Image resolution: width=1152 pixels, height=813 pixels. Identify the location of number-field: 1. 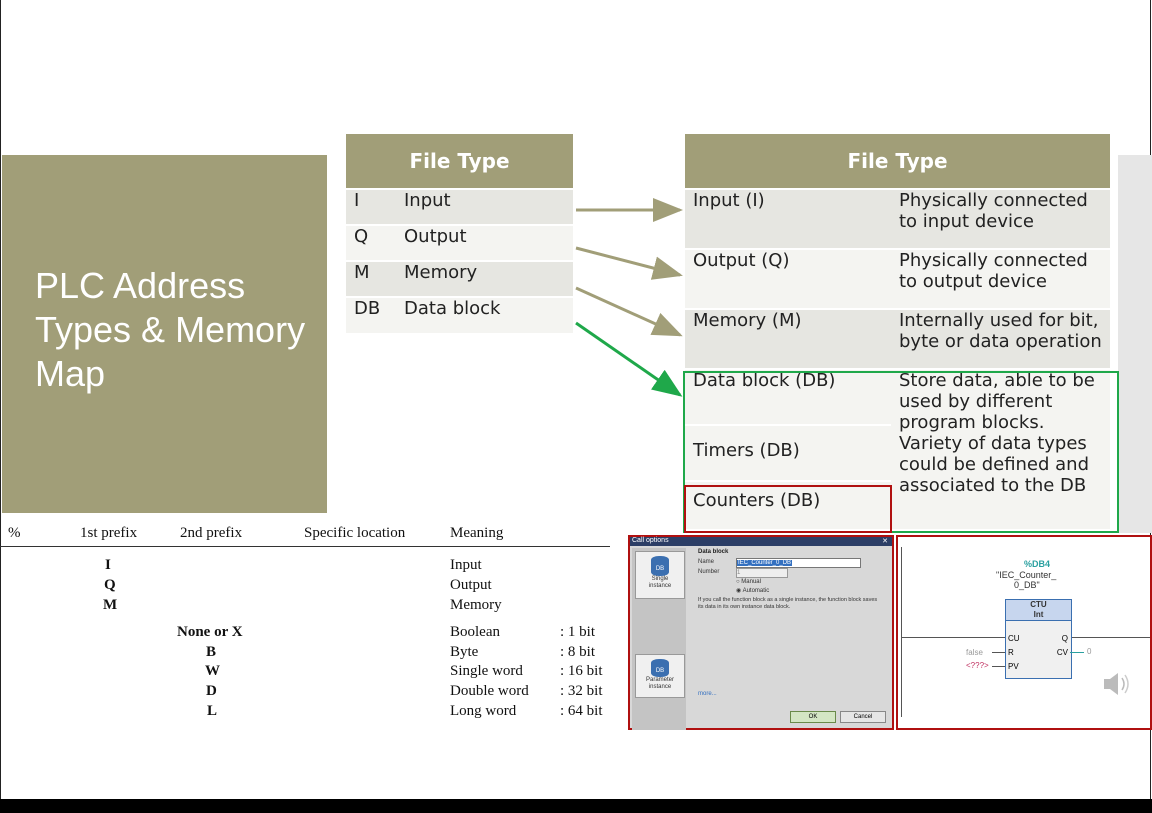
(762, 573).